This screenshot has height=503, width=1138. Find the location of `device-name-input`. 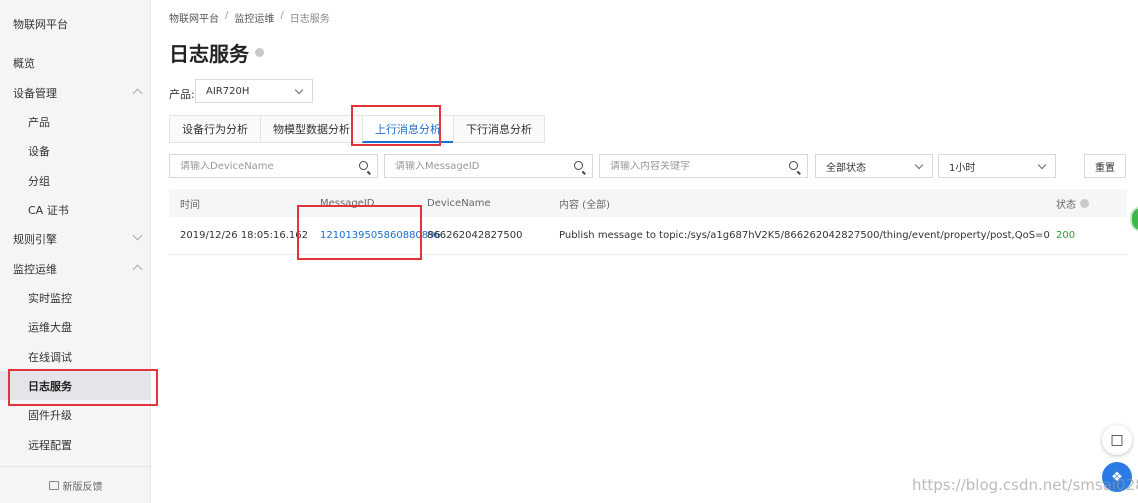

device-name-input is located at coordinates (273, 166).